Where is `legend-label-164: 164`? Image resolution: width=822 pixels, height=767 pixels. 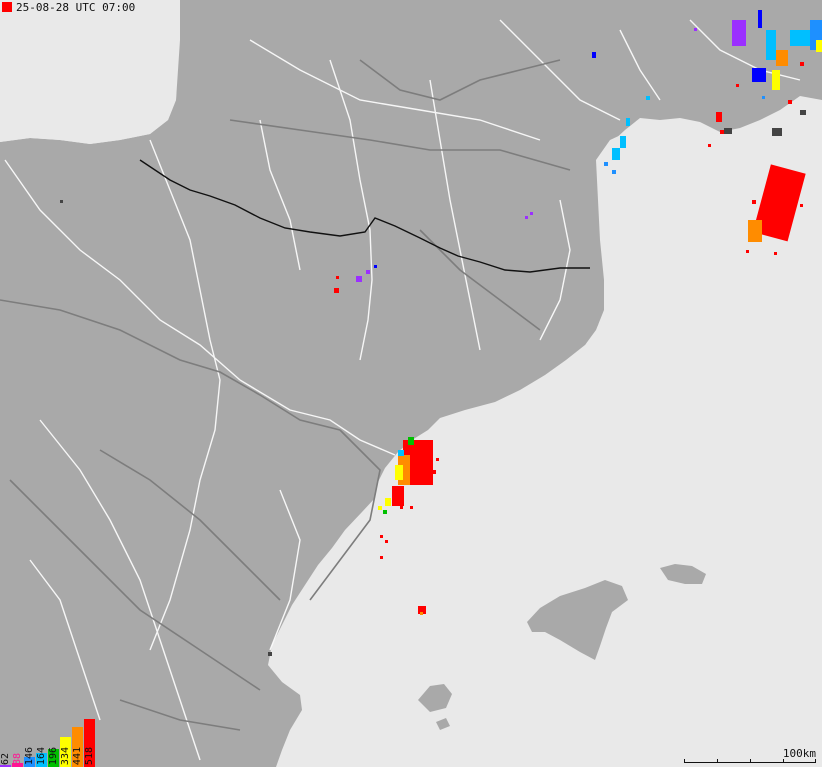 legend-label-164: 164 is located at coordinates (41, 755).